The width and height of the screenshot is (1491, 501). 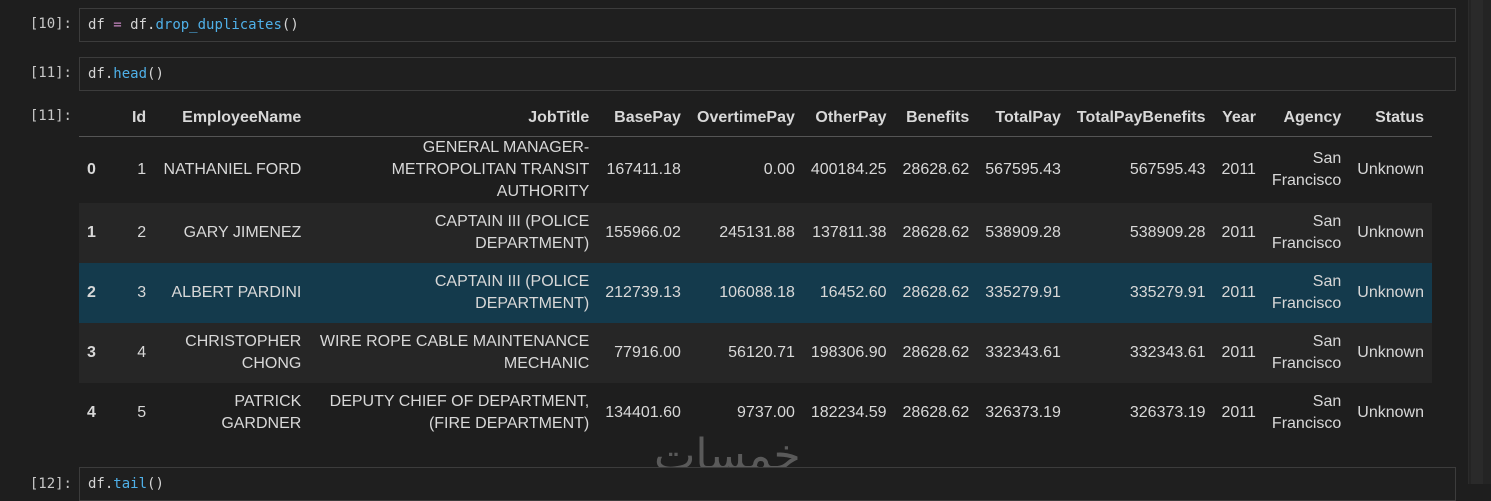 What do you see at coordinates (848, 412) in the screenshot?
I see `cell-otherpay: 182234.59` at bounding box center [848, 412].